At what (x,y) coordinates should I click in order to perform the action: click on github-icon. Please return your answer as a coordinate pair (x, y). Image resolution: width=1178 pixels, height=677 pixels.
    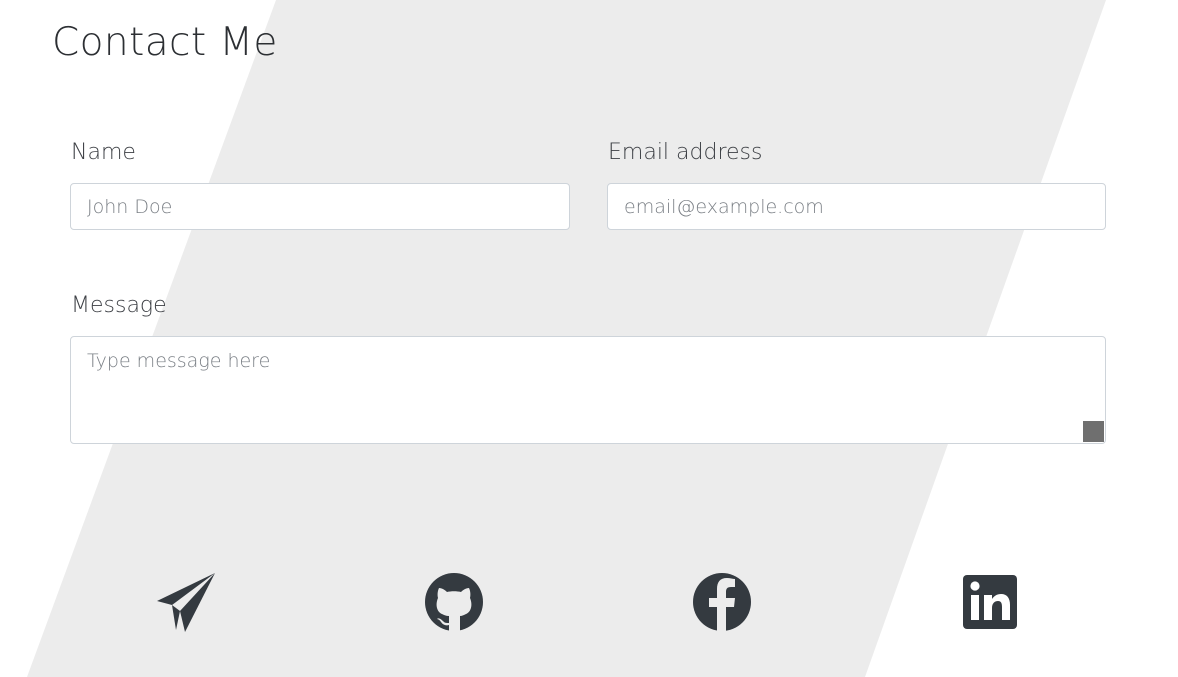
    Looking at the image, I should click on (454, 602).